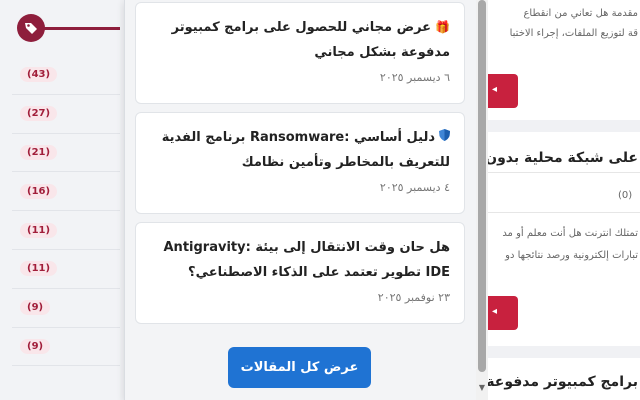 This screenshot has width=640, height=400. I want to click on category-row: (21), so click(66, 153).